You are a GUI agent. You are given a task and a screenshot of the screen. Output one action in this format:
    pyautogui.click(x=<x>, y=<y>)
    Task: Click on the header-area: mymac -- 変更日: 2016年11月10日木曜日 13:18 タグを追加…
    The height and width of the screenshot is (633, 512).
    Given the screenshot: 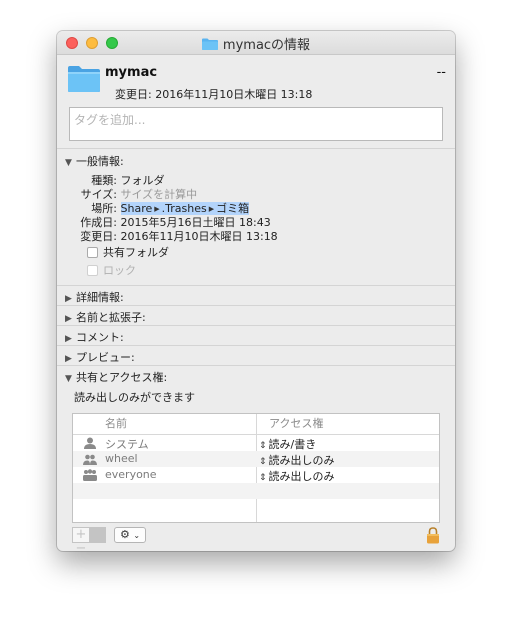 What is the action you would take?
    pyautogui.click(x=256, y=101)
    